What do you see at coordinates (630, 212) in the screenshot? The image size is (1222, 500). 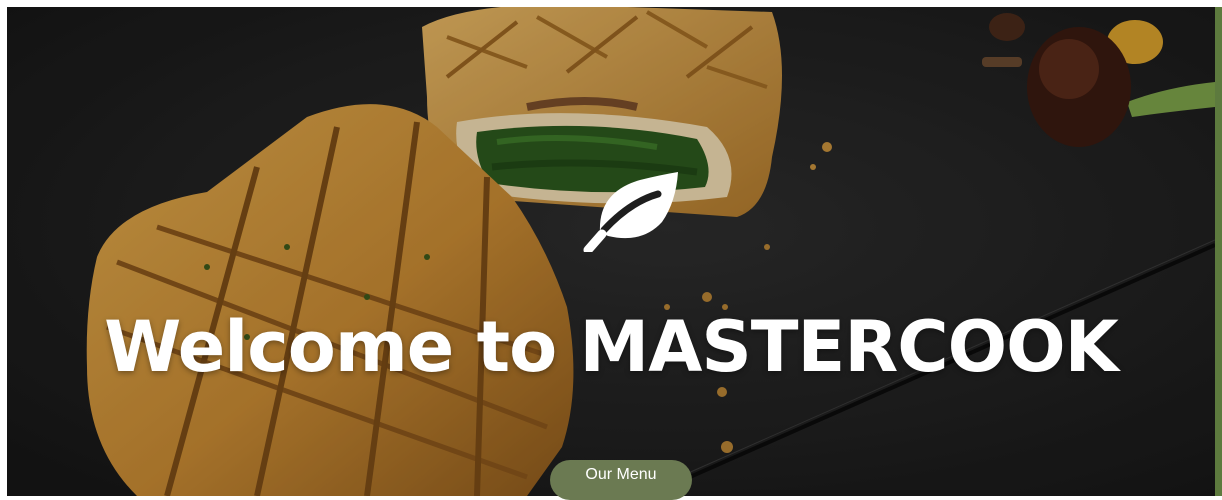 I see `leaf-icon` at bounding box center [630, 212].